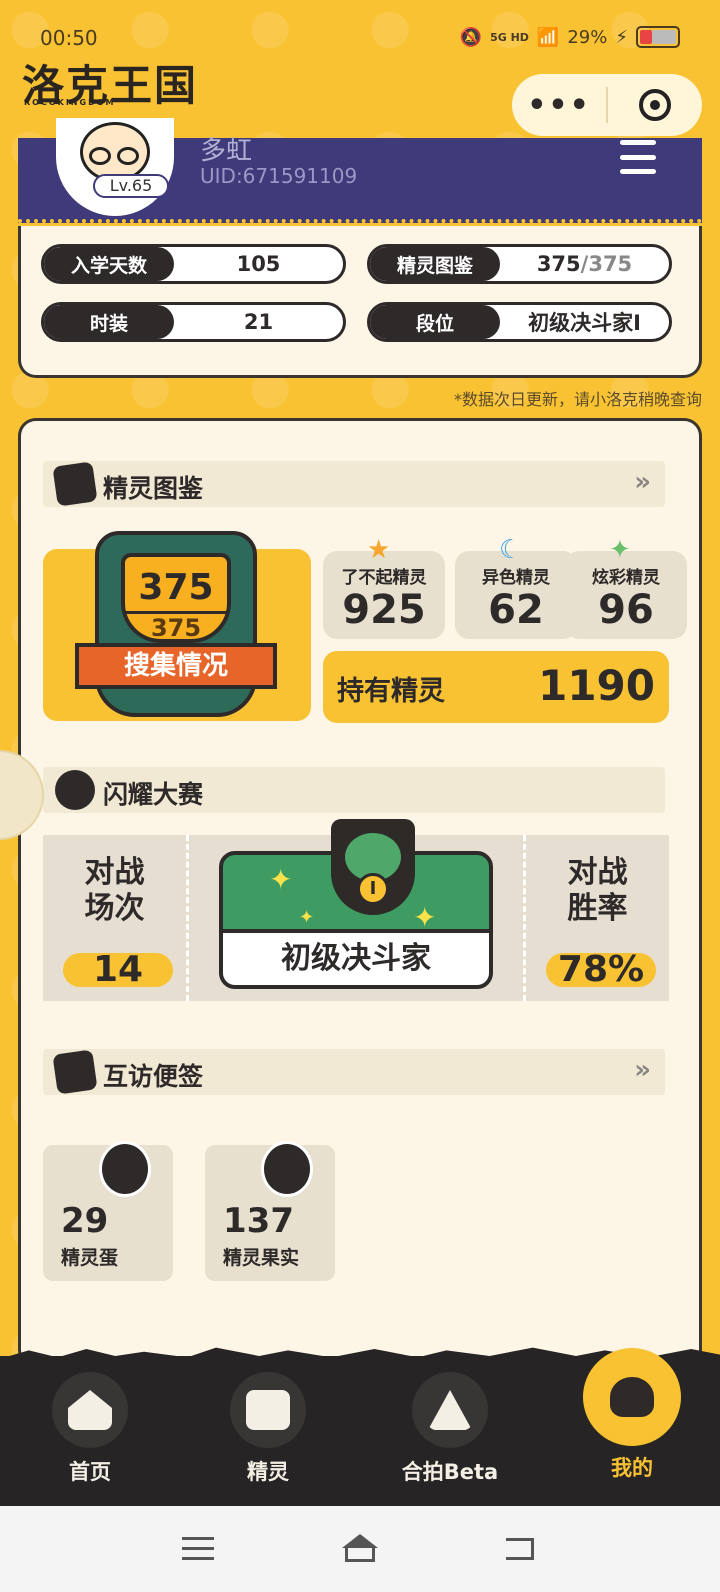 This screenshot has width=720, height=1592. I want to click on multi-star-icon: ✦, so click(620, 550).